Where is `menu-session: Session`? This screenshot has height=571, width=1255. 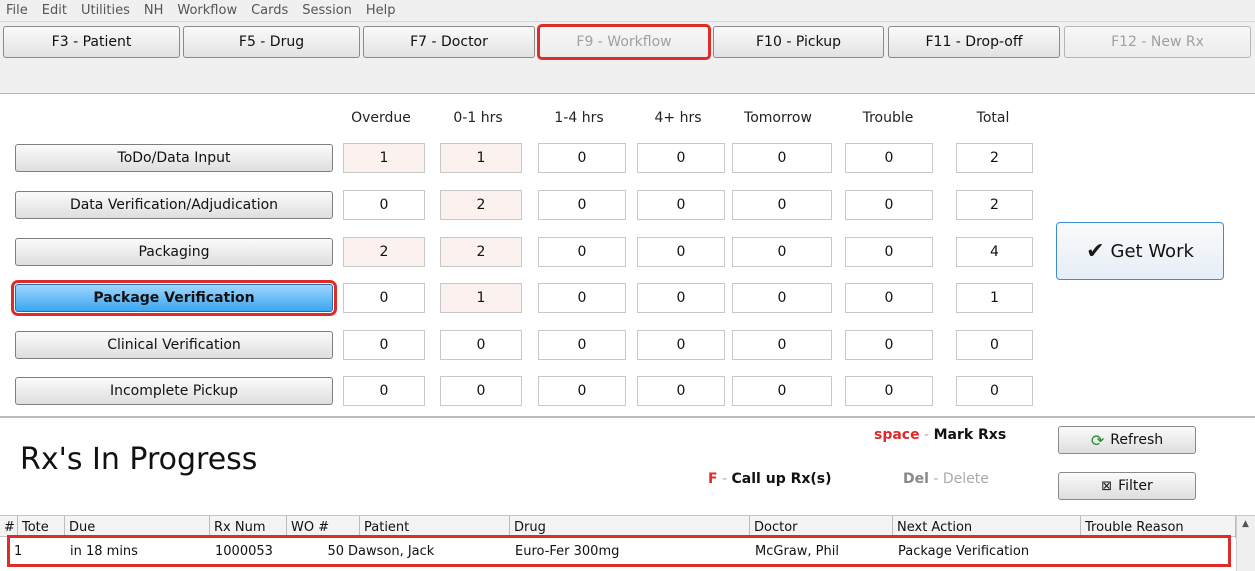 menu-session: Session is located at coordinates (327, 10).